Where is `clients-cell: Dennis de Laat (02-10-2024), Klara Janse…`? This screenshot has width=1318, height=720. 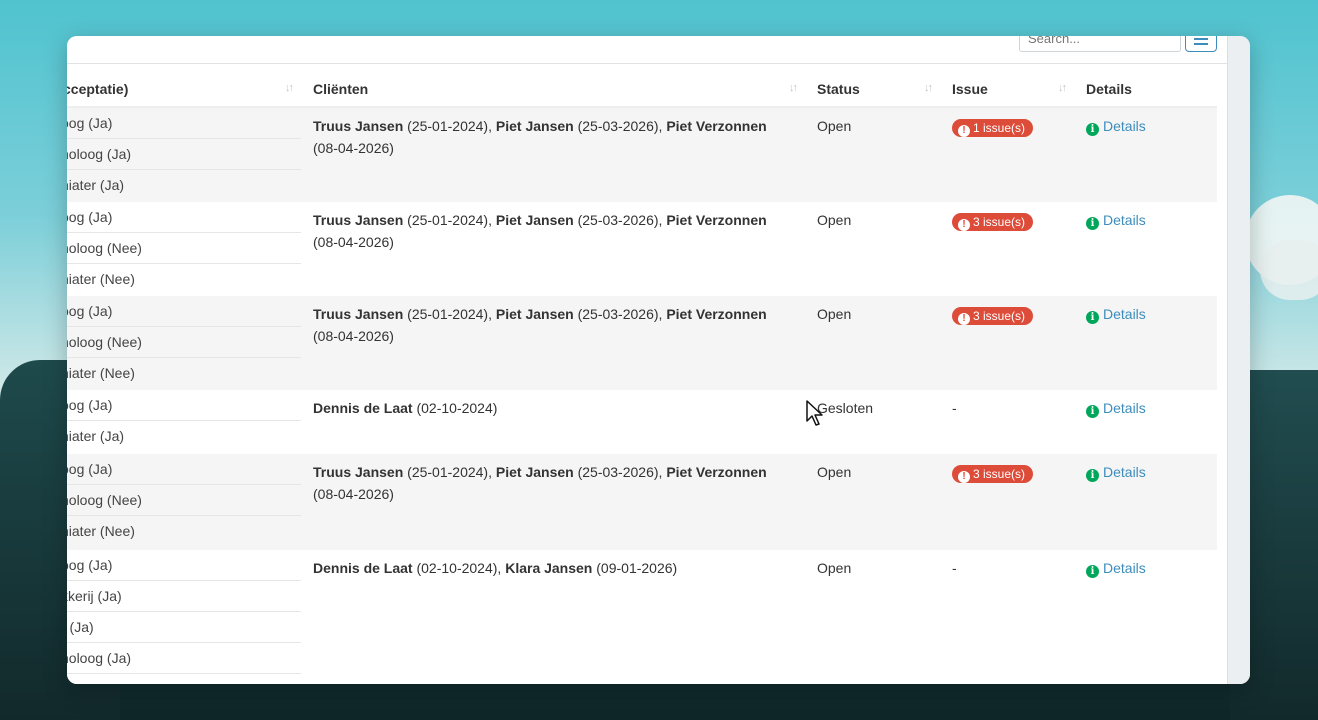 clients-cell: Dennis de Laat (02-10-2024), Klara Janse… is located at coordinates (553, 568).